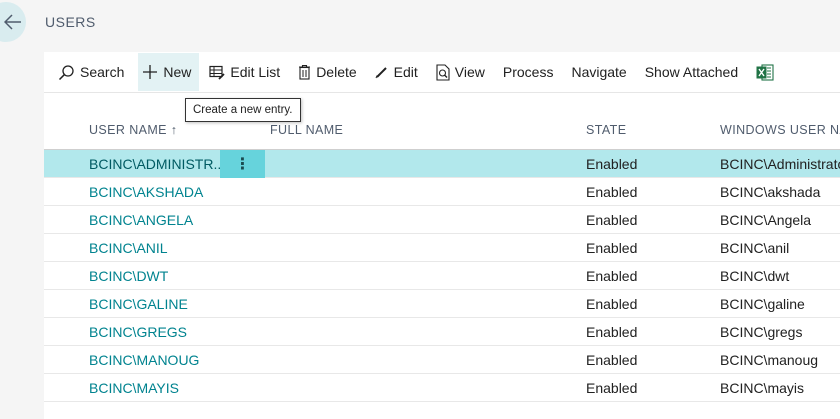  Describe the element at coordinates (762, 304) in the screenshot. I see `windows-user-name-cell: BCINC\galine` at that location.